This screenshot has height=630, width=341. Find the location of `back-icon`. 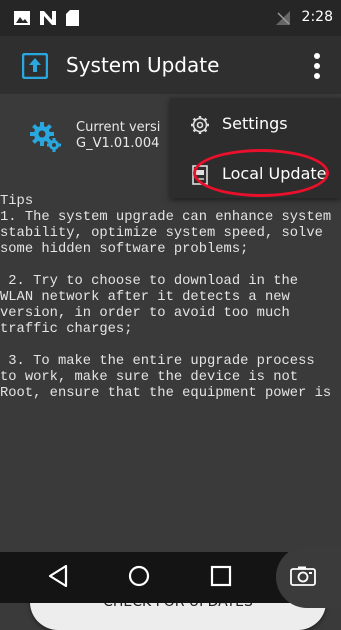

back-icon is located at coordinates (58, 578).